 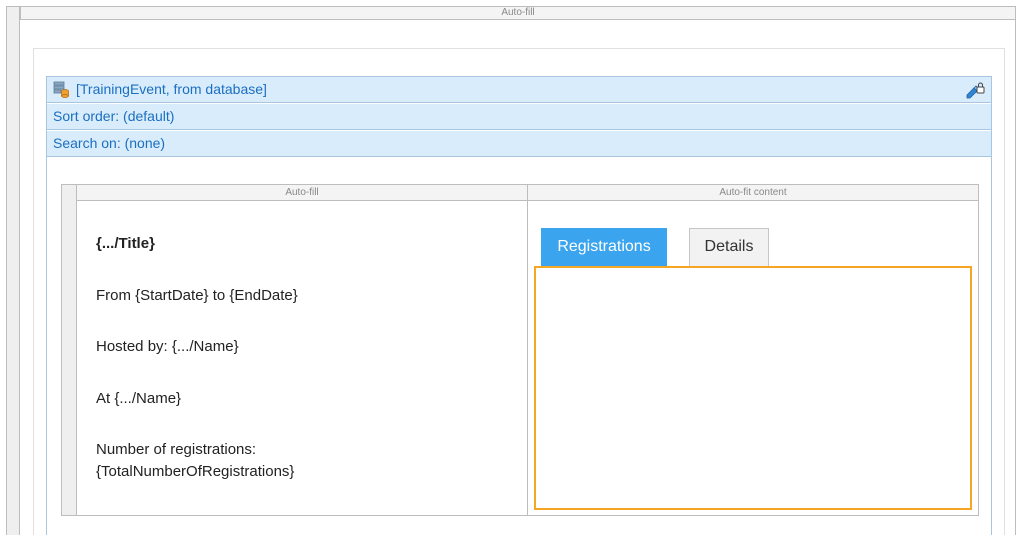 What do you see at coordinates (197, 296) in the screenshot?
I see `dates-expression: From {StartDate} to {EndDate}` at bounding box center [197, 296].